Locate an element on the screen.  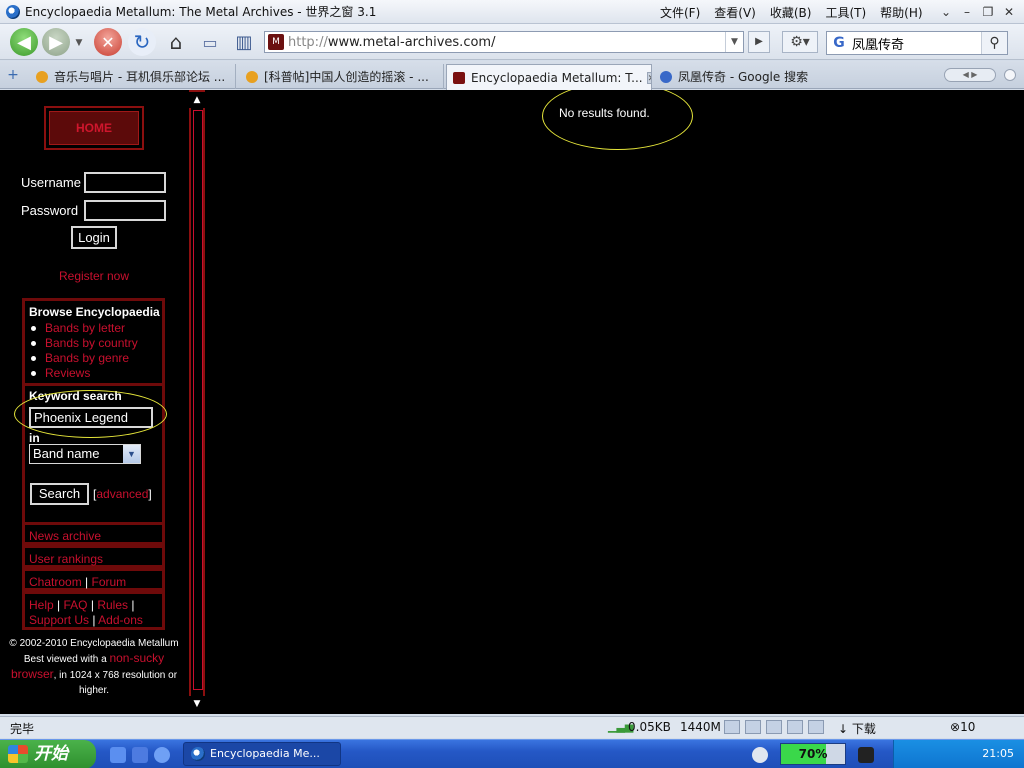
tab-list-icon is located at coordinates (1010, 75).